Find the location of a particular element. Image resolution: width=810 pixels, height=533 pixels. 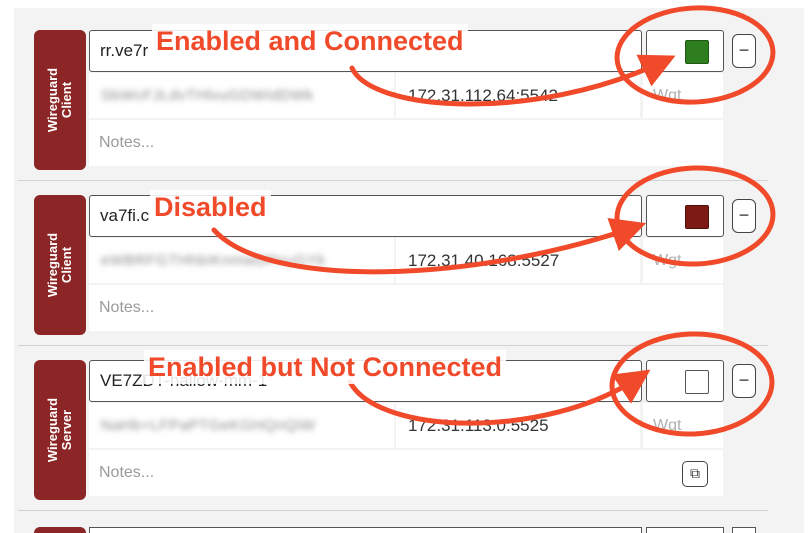

copy-icon: ⧉ is located at coordinates (695, 473).